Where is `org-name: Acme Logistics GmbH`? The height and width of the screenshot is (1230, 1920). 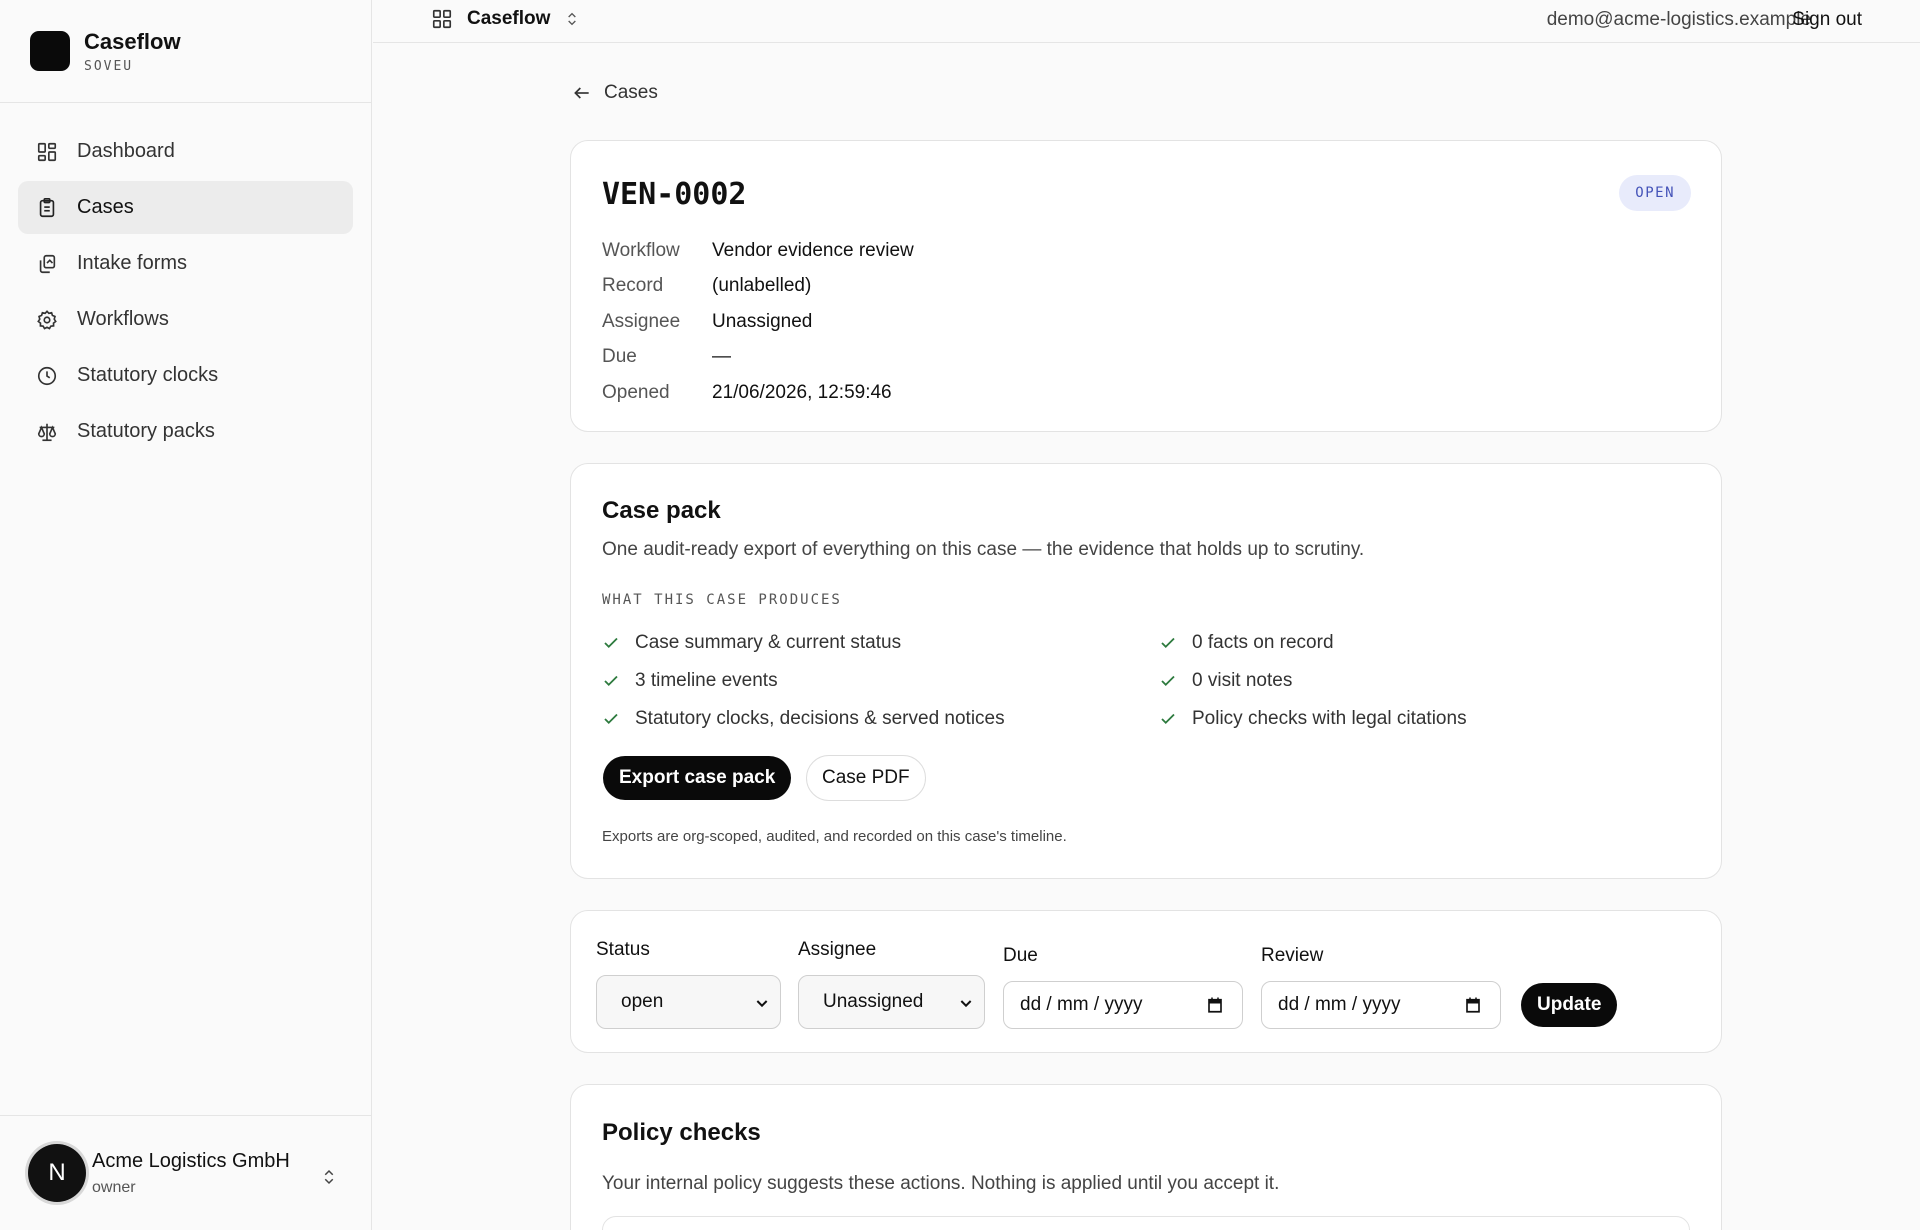 org-name: Acme Logistics GmbH is located at coordinates (191, 1160).